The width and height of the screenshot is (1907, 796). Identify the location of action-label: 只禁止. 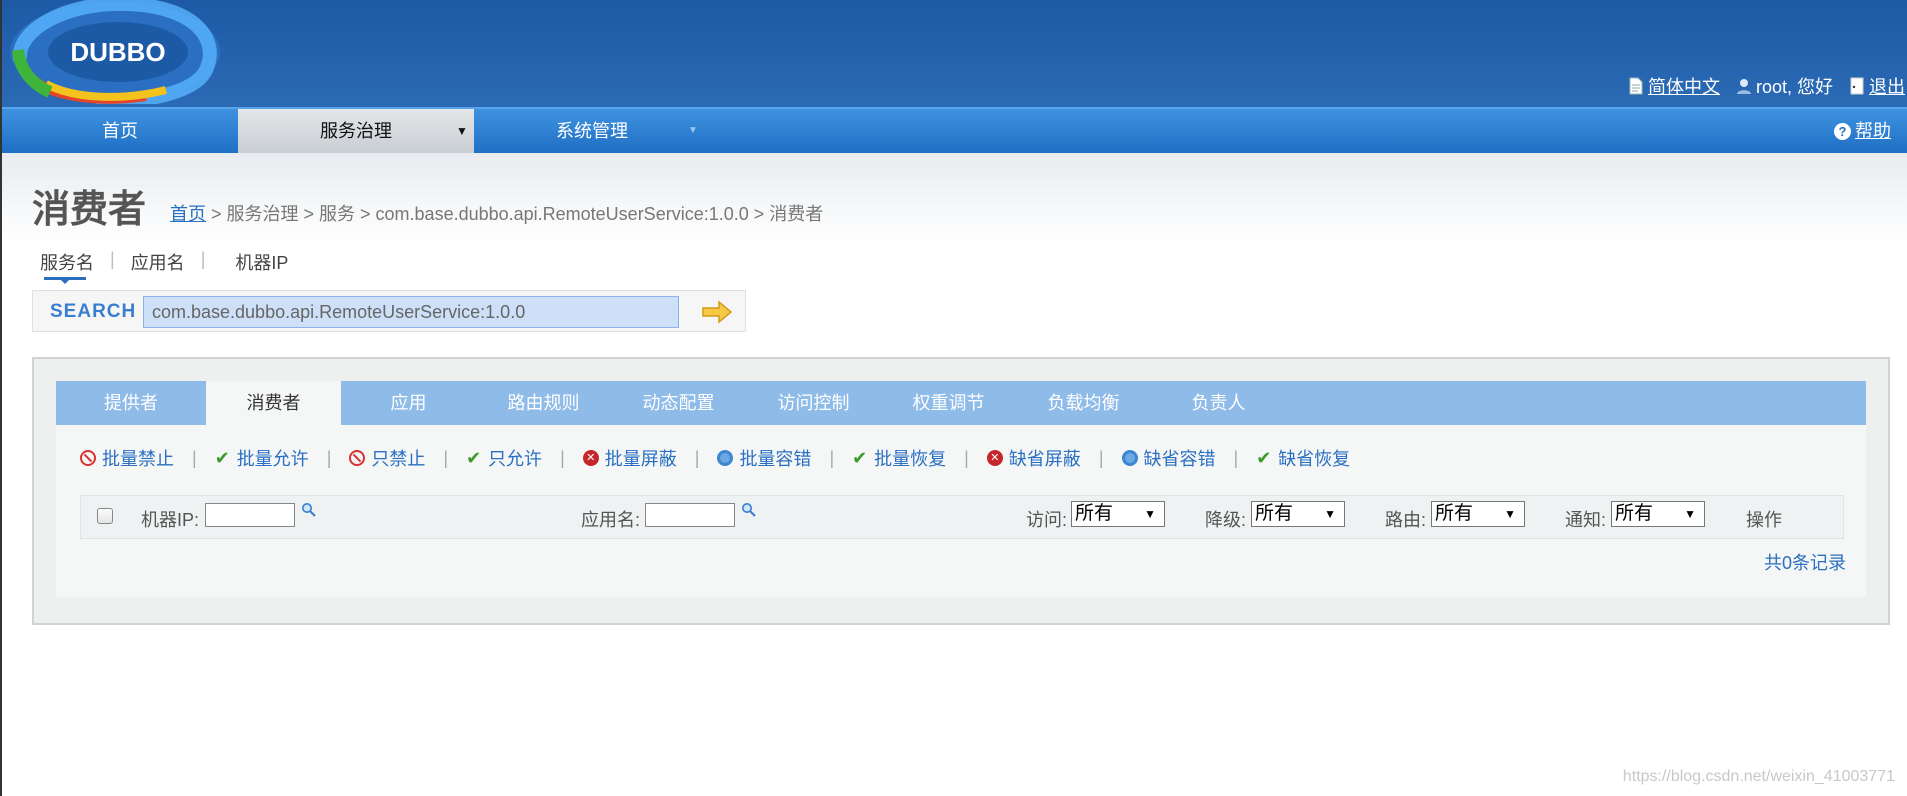
(398, 459).